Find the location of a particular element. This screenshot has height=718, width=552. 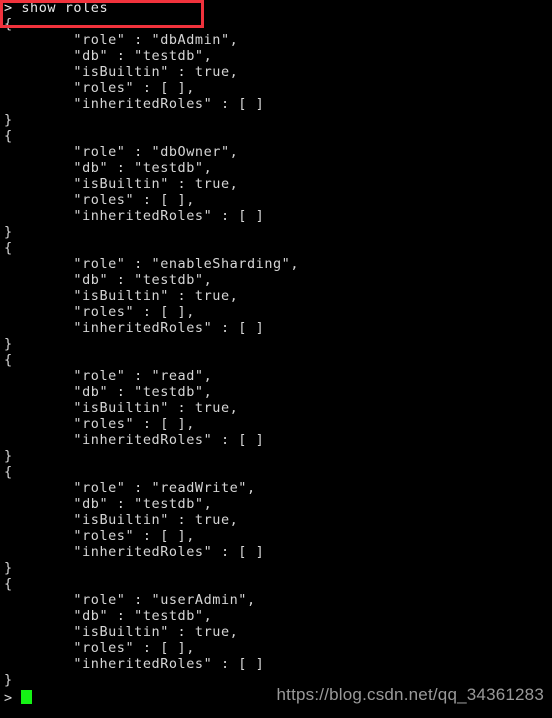

command-line: > show roles is located at coordinates (56, 8).